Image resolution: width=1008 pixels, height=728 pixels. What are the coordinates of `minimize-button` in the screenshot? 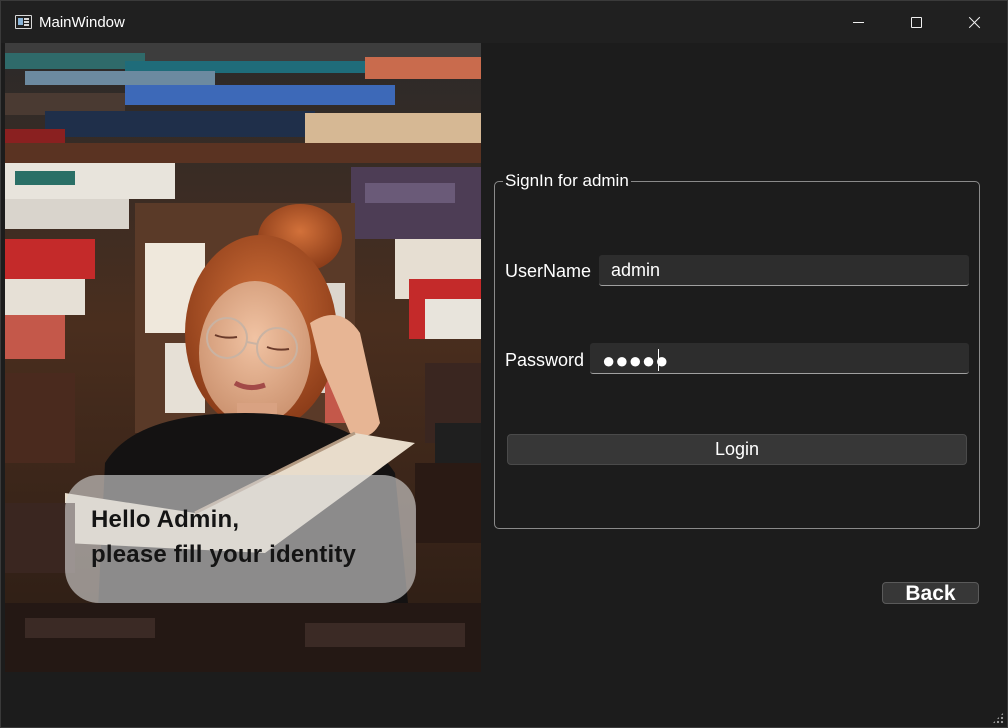 It's located at (858, 22).